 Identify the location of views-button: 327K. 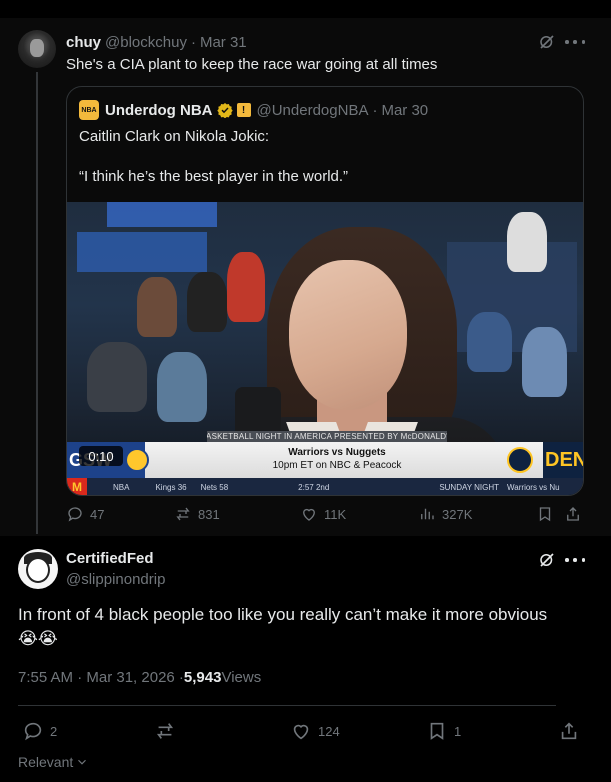
(445, 514).